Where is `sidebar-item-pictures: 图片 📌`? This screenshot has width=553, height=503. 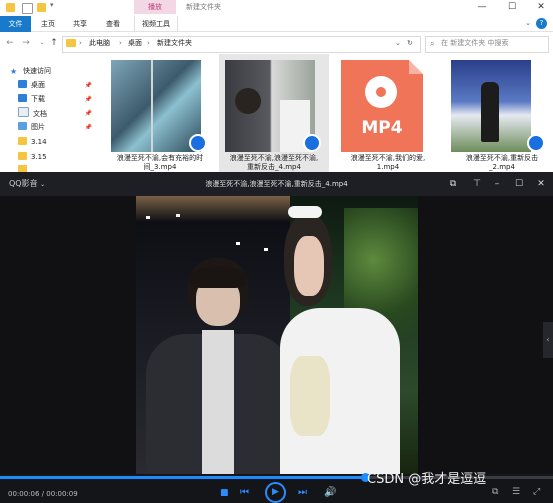 sidebar-item-pictures: 图片 📌 is located at coordinates (58, 127).